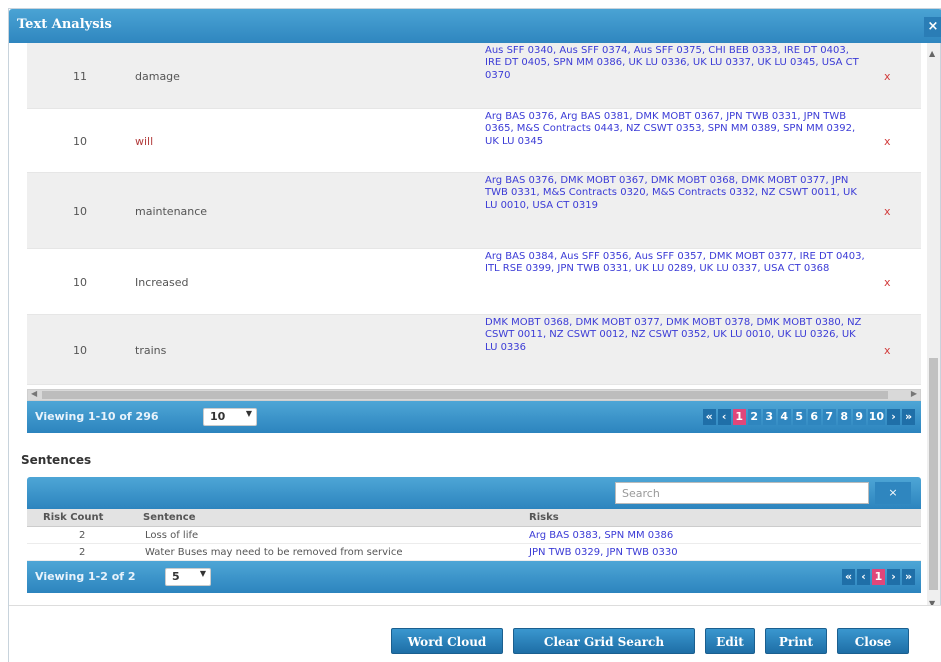  What do you see at coordinates (859, 417) in the screenshot?
I see `page-button-9: 9` at bounding box center [859, 417].